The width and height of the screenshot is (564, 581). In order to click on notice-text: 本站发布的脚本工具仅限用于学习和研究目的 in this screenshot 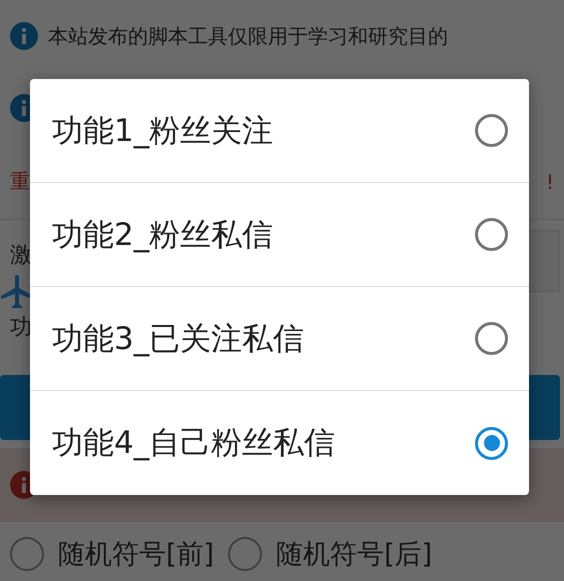, I will do `click(248, 36)`.